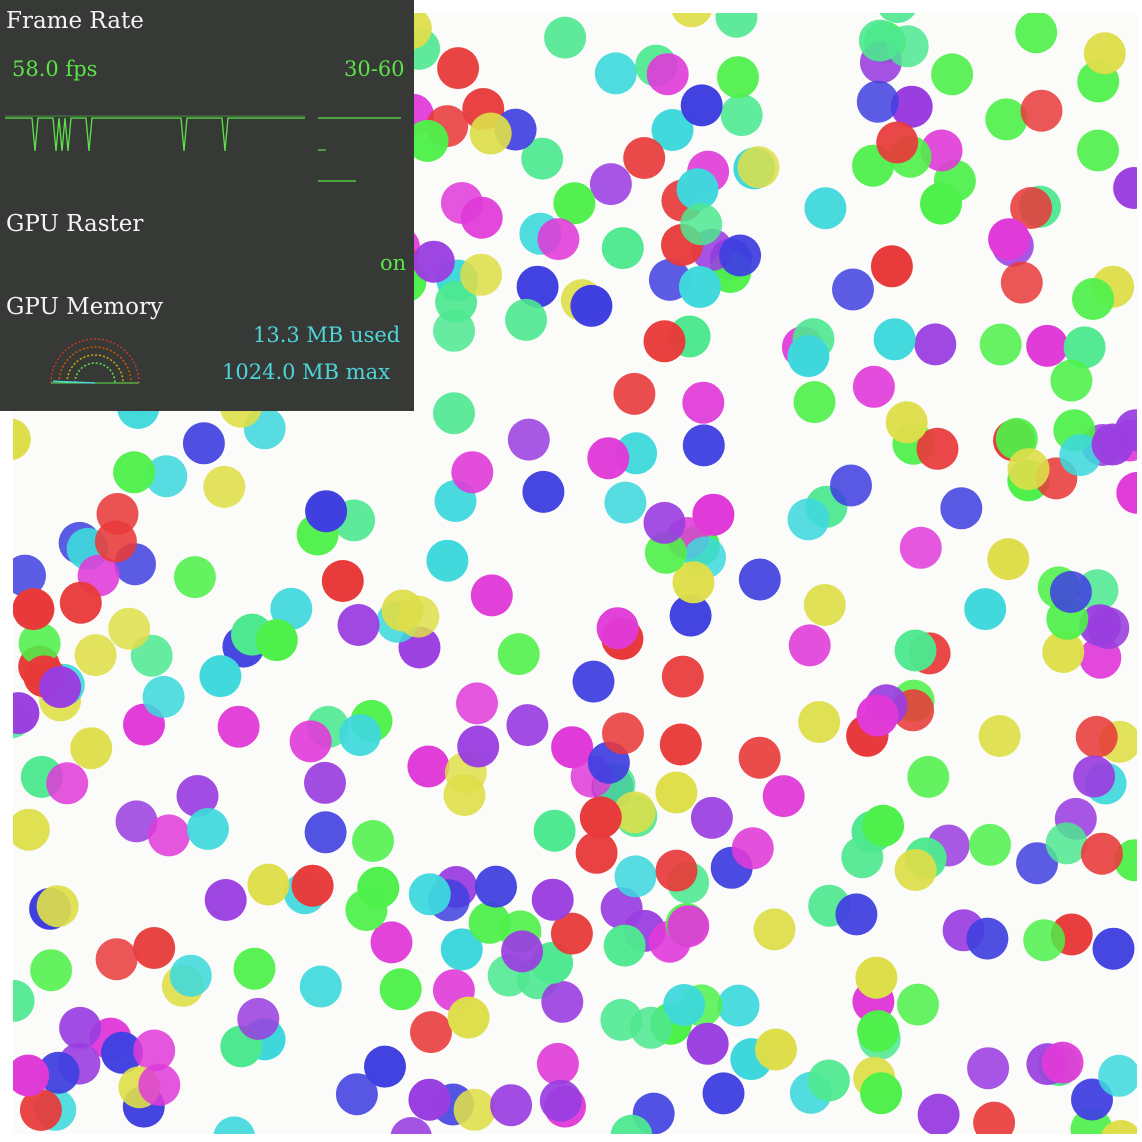 The width and height of the screenshot is (1142, 1142). What do you see at coordinates (393, 263) in the screenshot?
I see `gpu-raster-status: on` at bounding box center [393, 263].